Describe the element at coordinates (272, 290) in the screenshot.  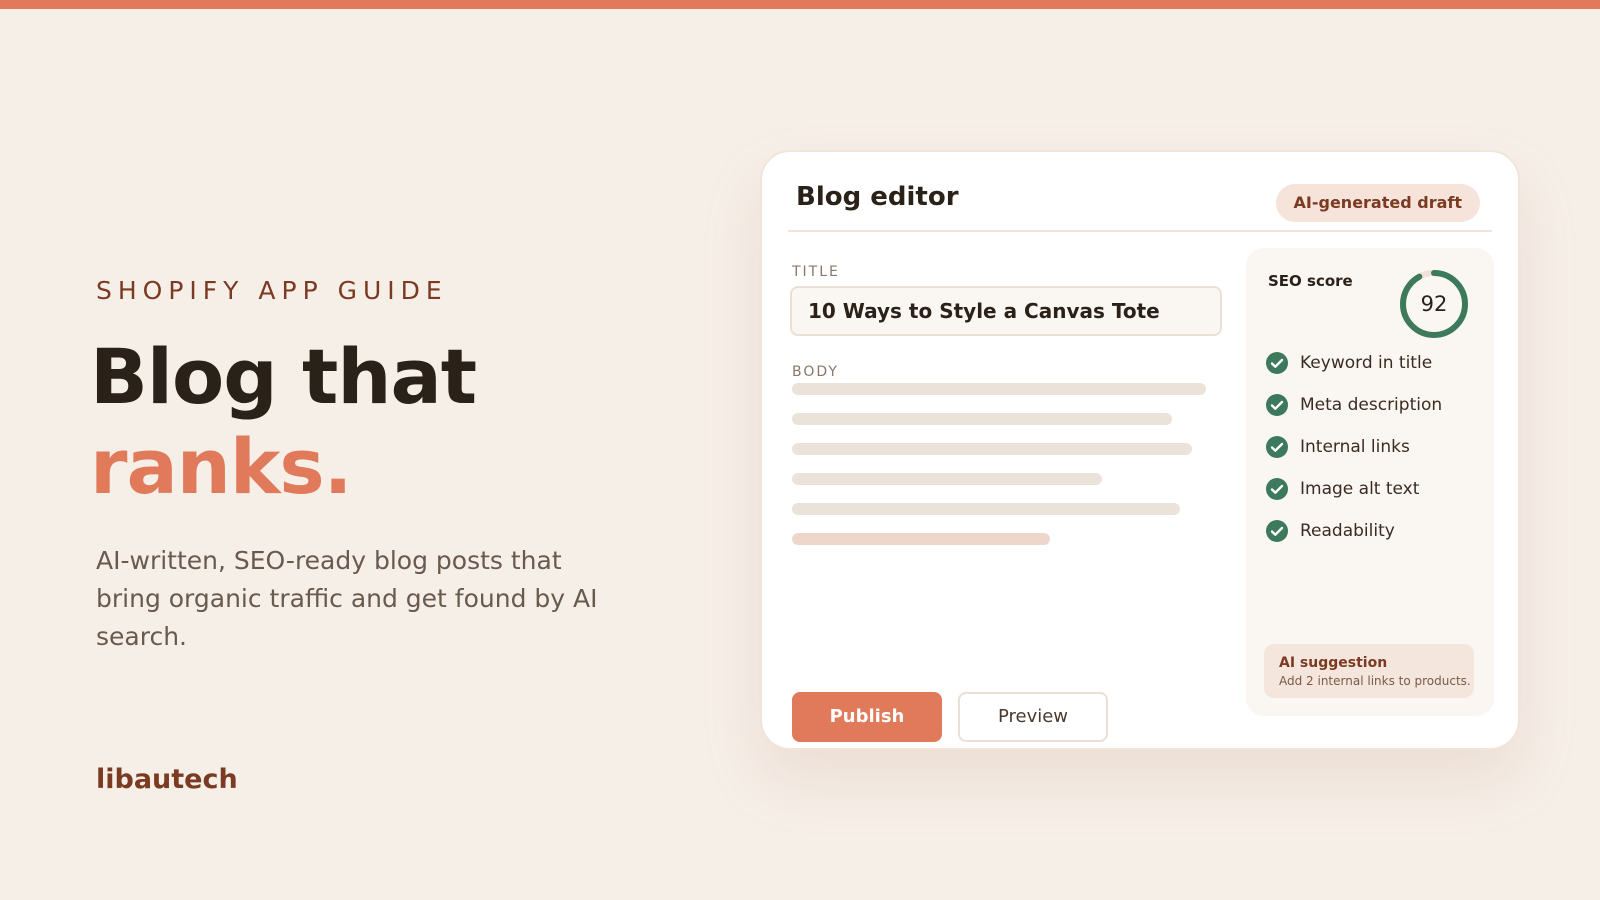
I see `eyebrow-text: SHOPIFY APP GUIDE` at that location.